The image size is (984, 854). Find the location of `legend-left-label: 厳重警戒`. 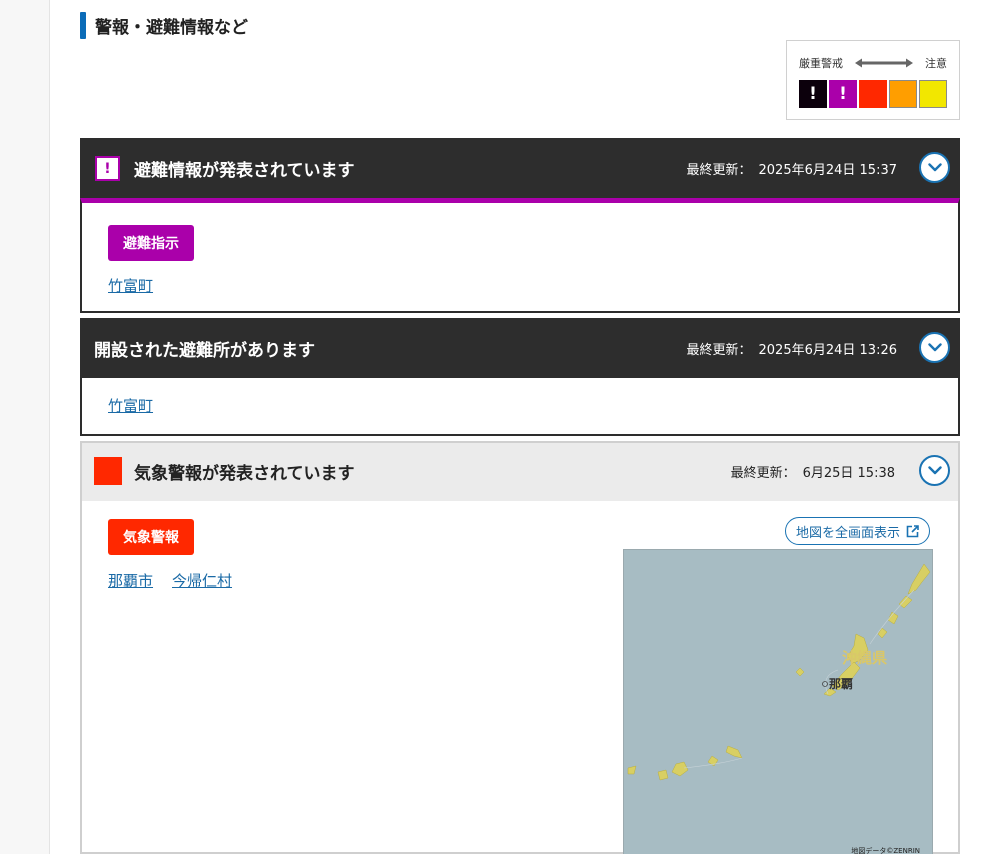

legend-left-label: 厳重警戒 is located at coordinates (821, 63).